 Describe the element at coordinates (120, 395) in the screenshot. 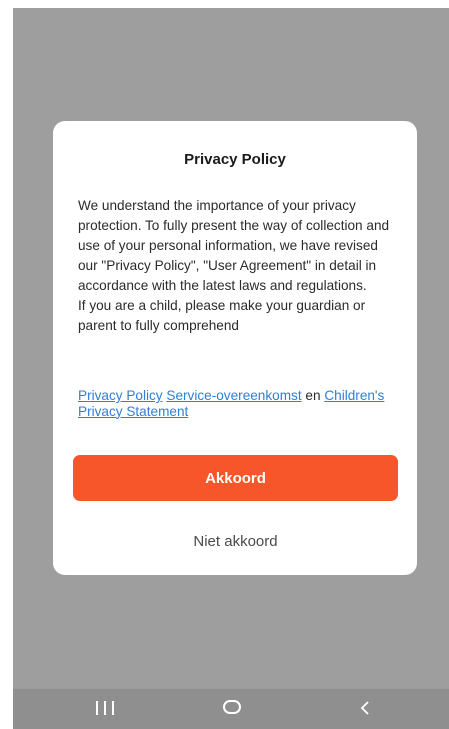

I see `privacy-policy-link: Privacy Policy` at that location.